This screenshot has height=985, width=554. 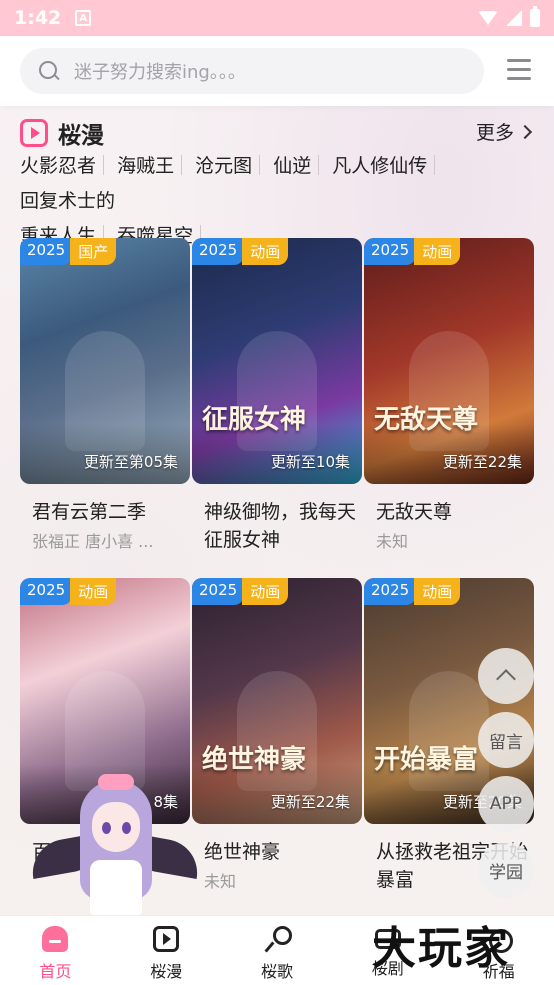 What do you see at coordinates (277, 18) in the screenshot?
I see `status-bar: 1:42 A` at bounding box center [277, 18].